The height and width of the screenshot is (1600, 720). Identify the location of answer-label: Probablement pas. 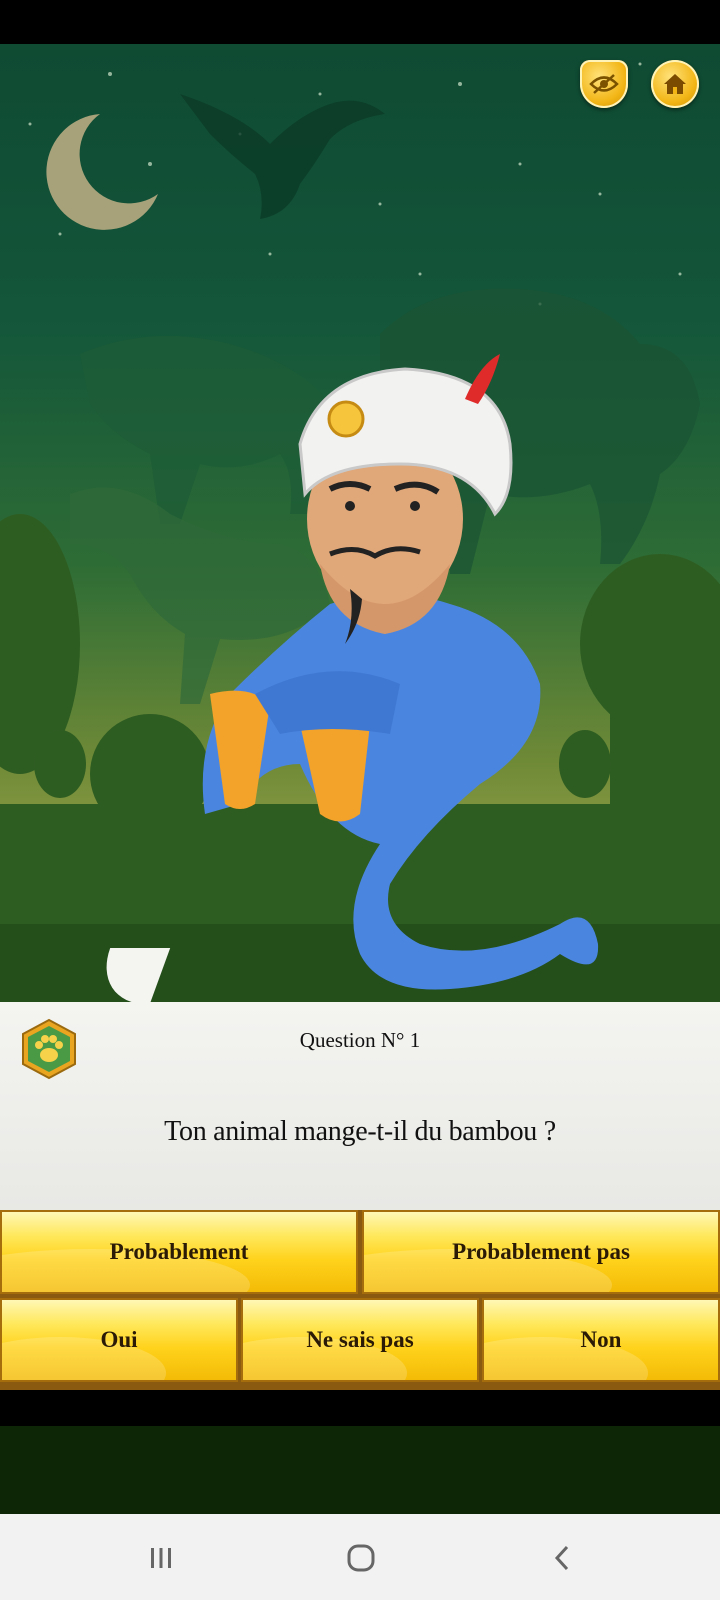
(541, 1251).